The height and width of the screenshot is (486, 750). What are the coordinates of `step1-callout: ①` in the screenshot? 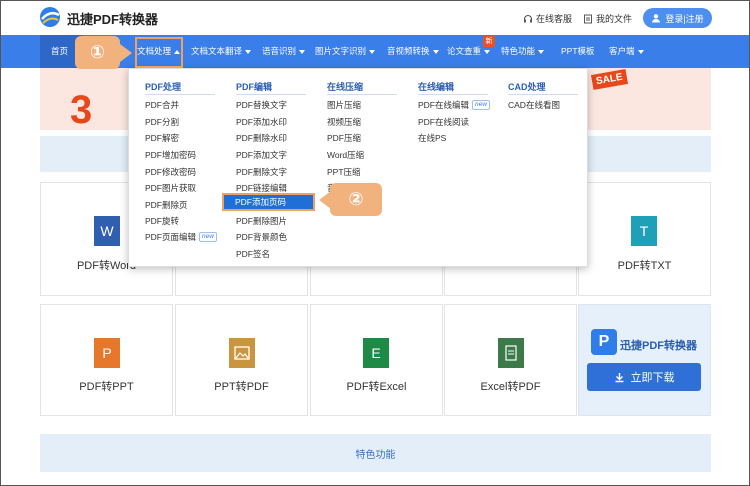 It's located at (97, 52).